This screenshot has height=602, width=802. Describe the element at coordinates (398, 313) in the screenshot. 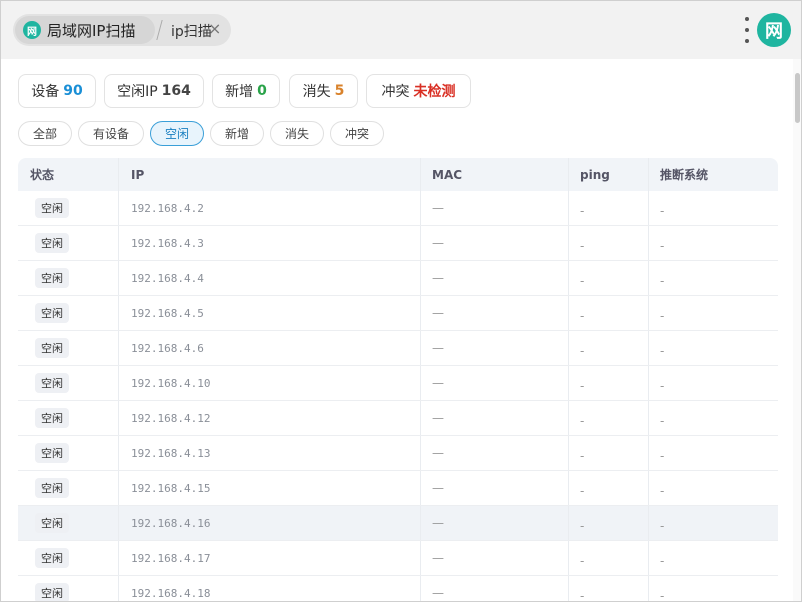

I see `table-row: 空闲 192.168.4.5 — - -` at that location.